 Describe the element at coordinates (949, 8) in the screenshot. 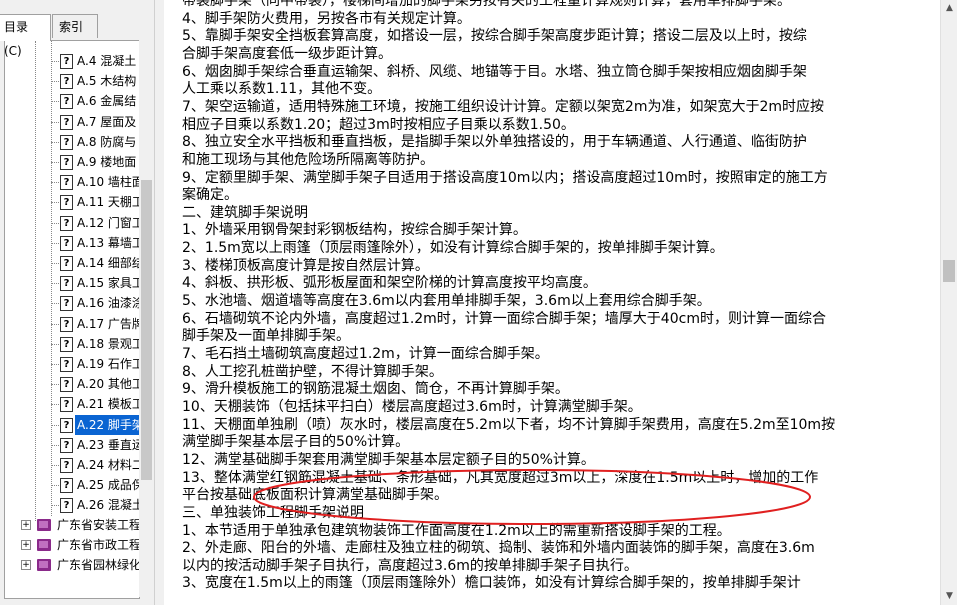

I see `scroll-up-arrow-icon: ▲` at that location.